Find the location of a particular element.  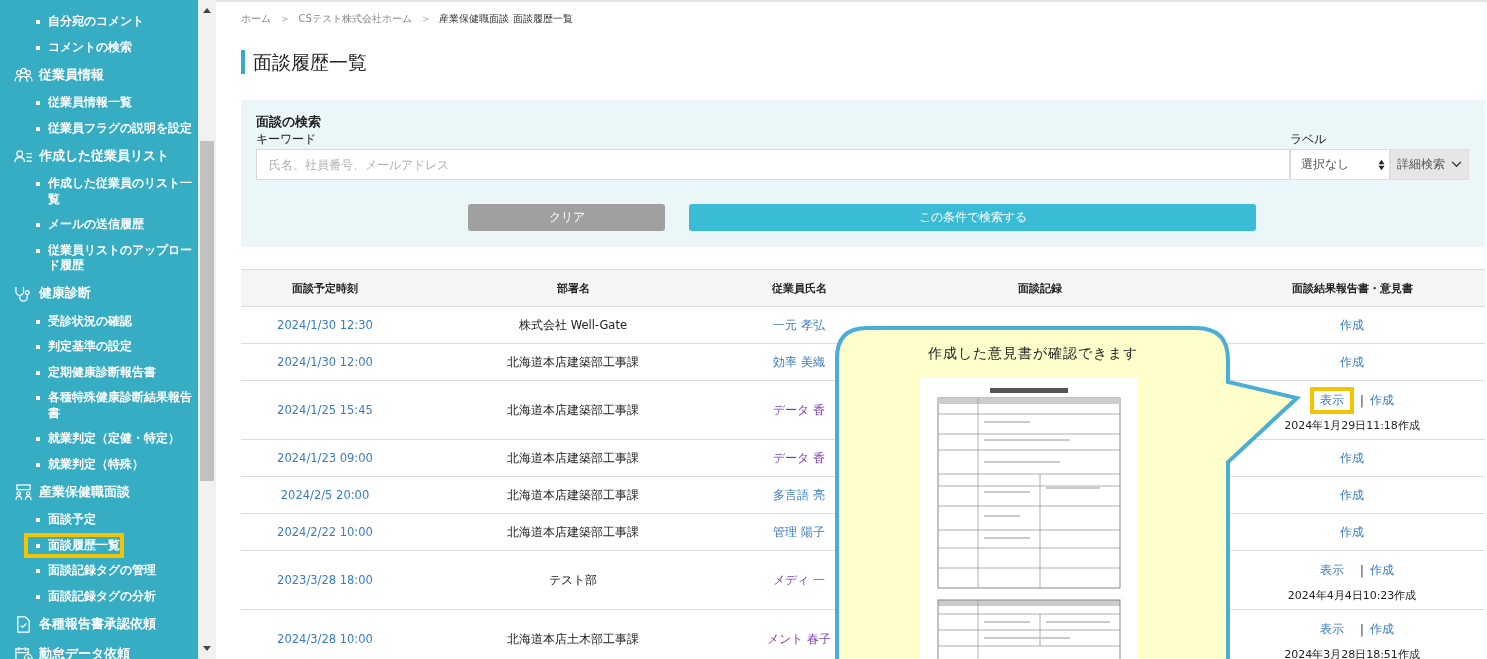

breadcrumb-link: ホーム is located at coordinates (256, 19).